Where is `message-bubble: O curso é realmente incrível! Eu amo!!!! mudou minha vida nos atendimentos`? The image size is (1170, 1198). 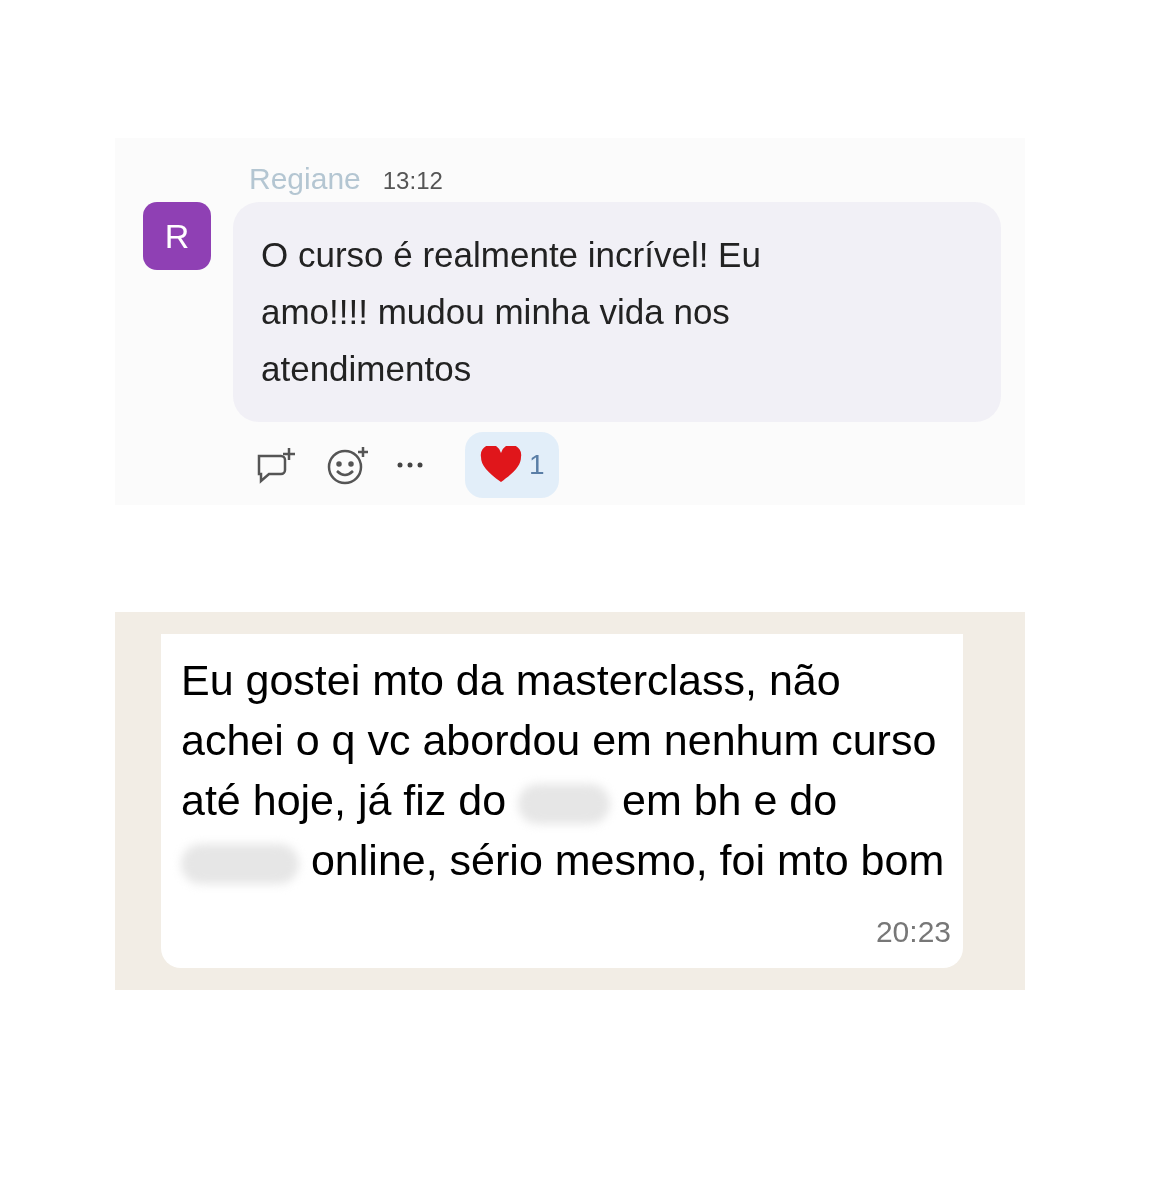
message-bubble: O curso é realmente incrível! Eu amo!!!! mudou minha vida nos atendimentos is located at coordinates (617, 312).